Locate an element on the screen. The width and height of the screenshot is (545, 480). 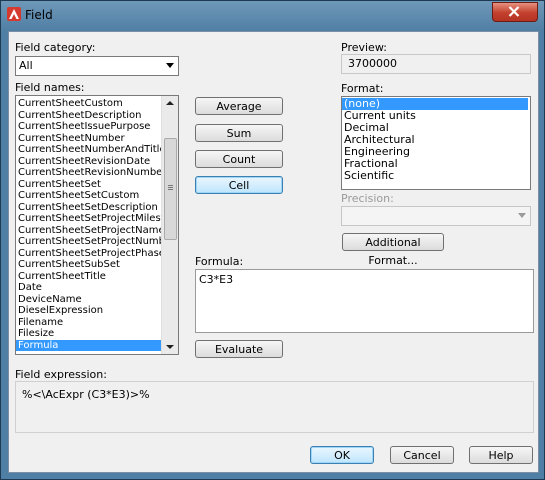
field-names-list-item: DeviceName is located at coordinates (89, 300).